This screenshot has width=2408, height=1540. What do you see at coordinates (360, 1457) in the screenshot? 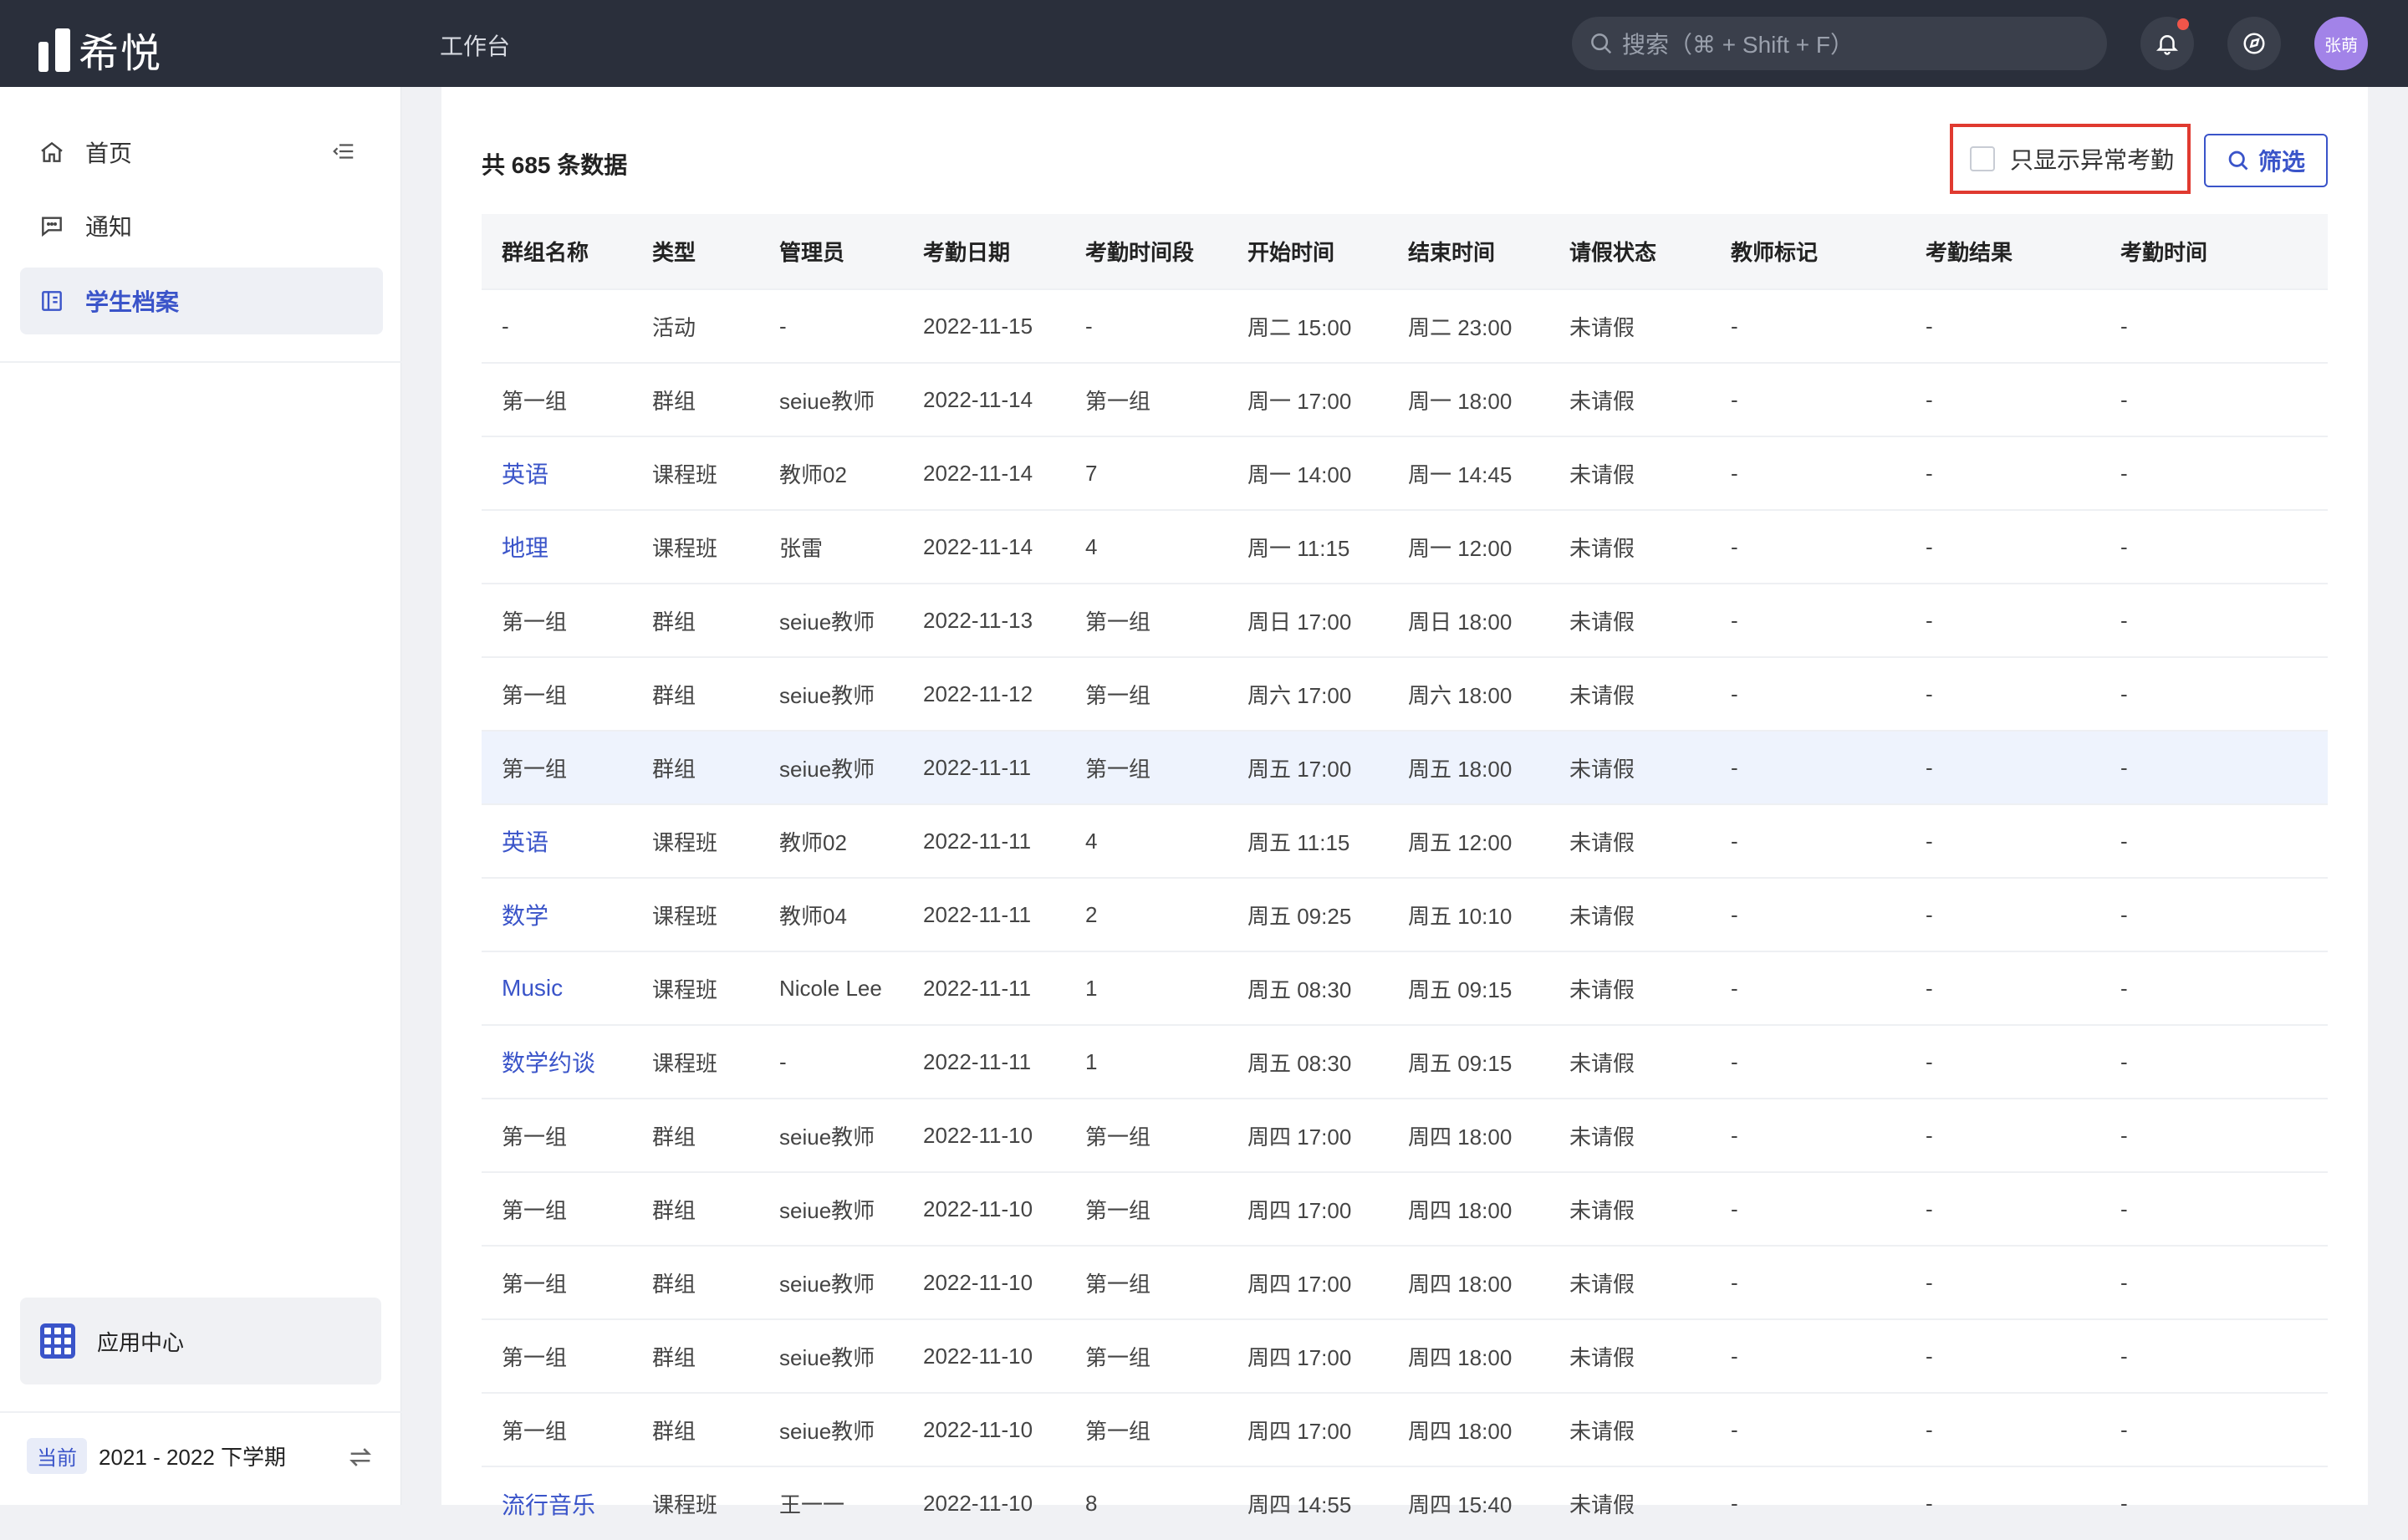
I see `switch-term-icon` at bounding box center [360, 1457].